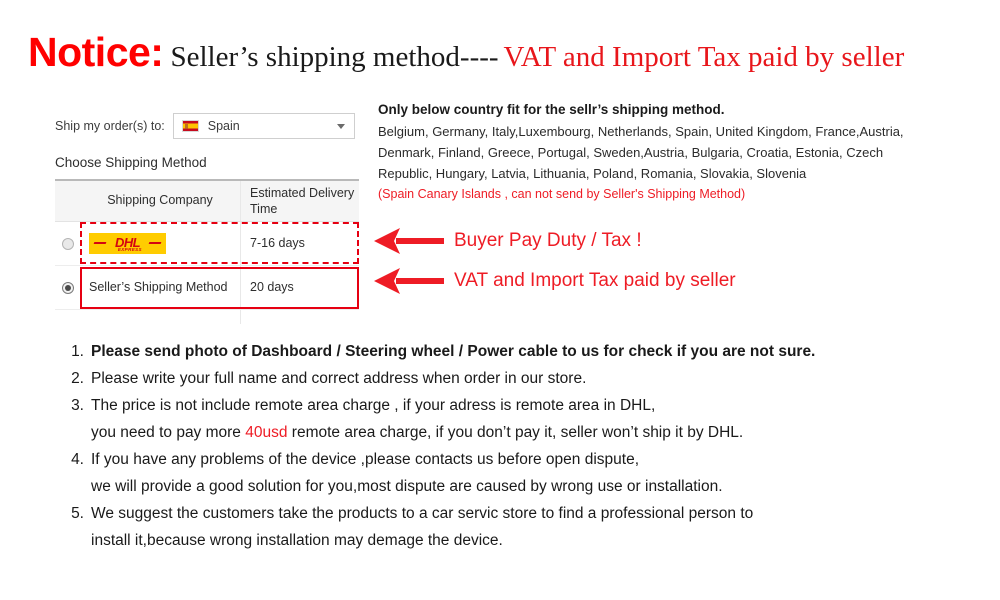  I want to click on column-header-shipping-company: Shipping Company, so click(160, 200).